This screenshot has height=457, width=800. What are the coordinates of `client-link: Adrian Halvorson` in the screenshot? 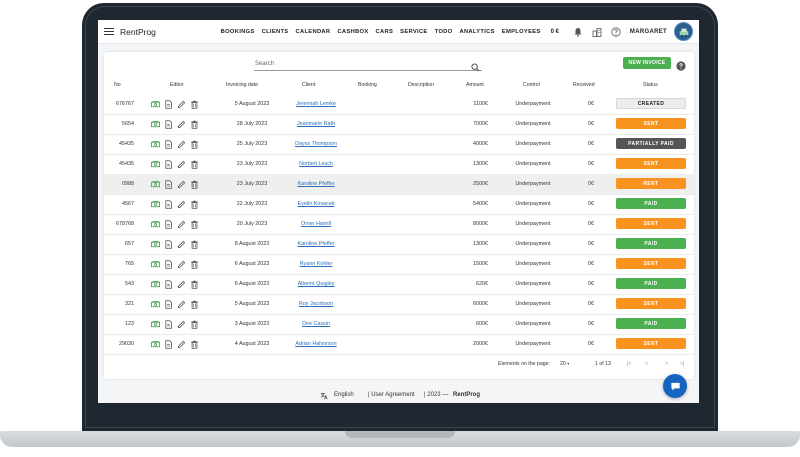 It's located at (316, 344).